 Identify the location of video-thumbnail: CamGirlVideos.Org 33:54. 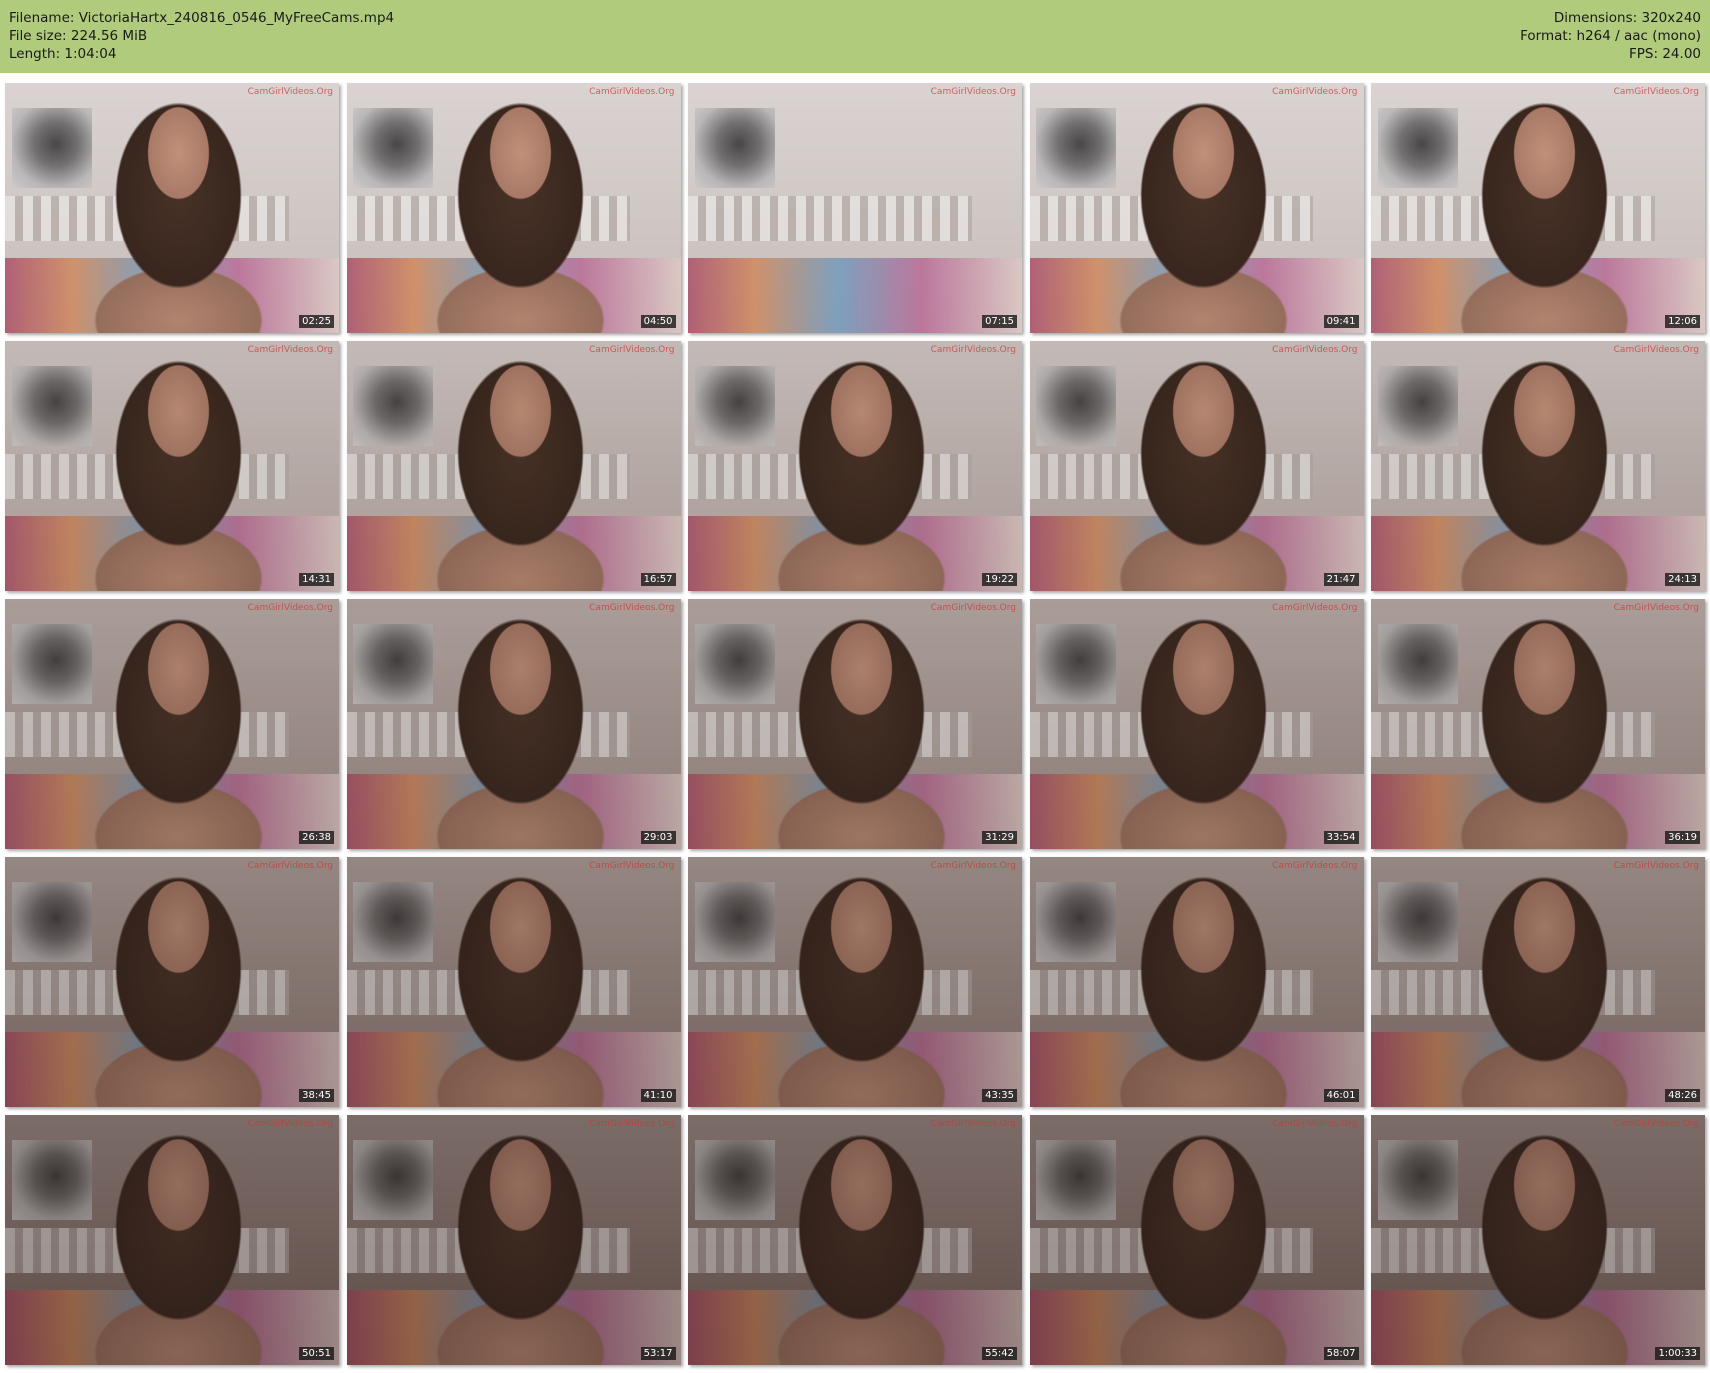
(1196, 724).